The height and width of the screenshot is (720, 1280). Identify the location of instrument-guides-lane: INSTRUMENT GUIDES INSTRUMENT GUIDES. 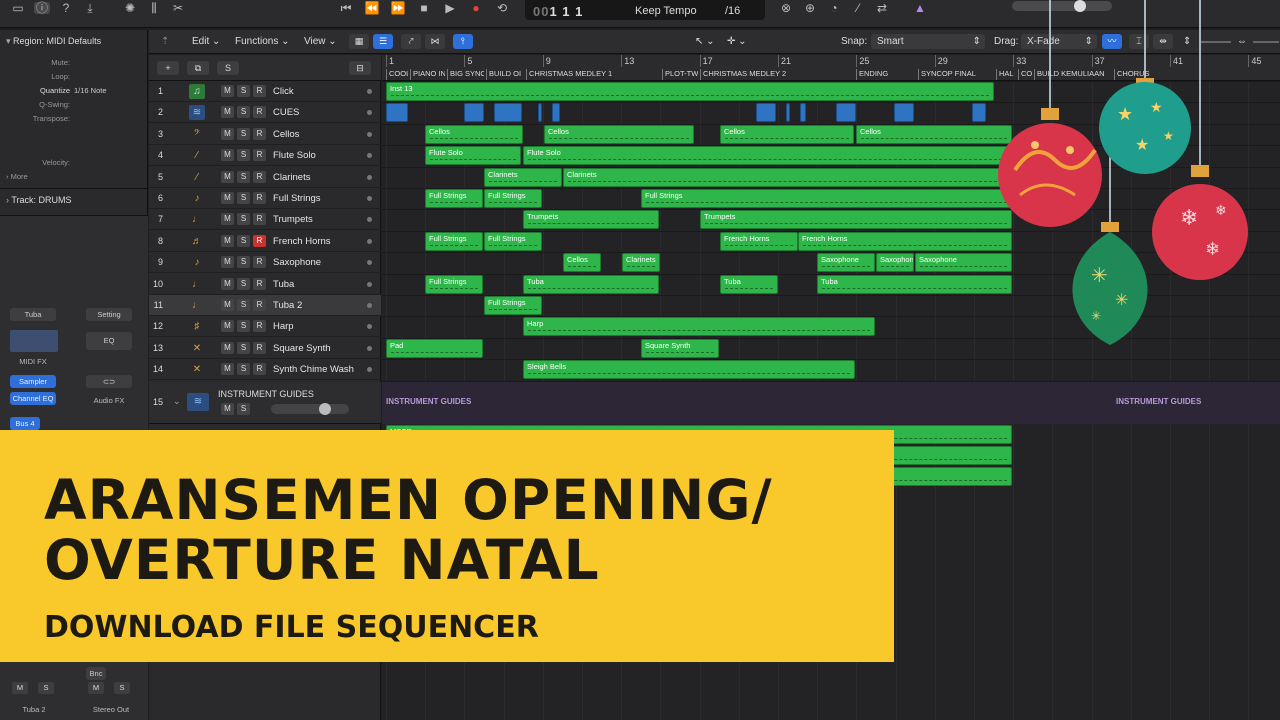
(831, 403).